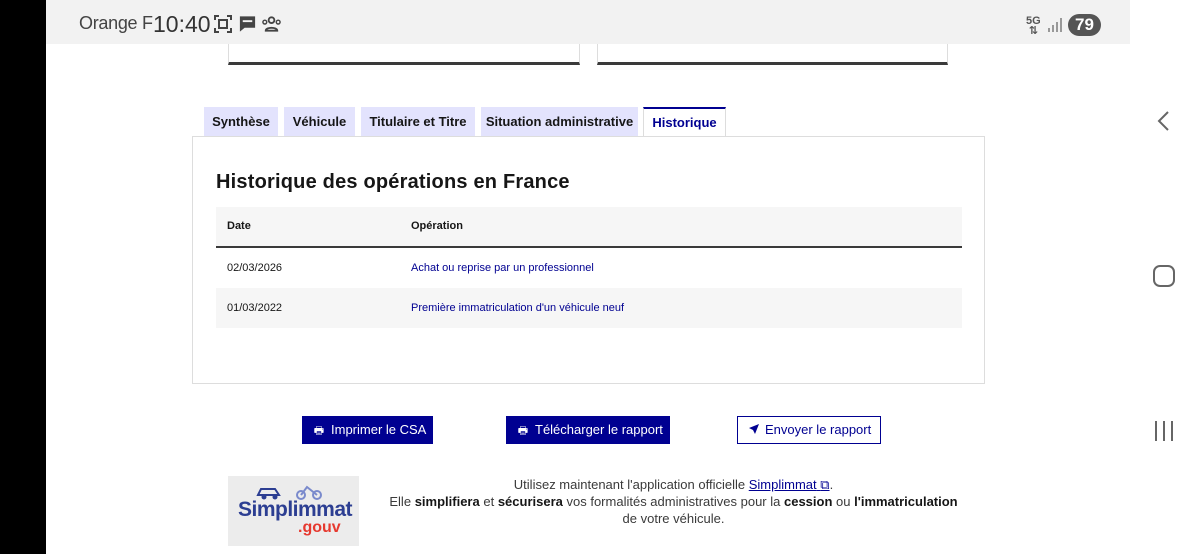  Describe the element at coordinates (319, 122) in the screenshot. I see `tab-vehicule: Véhicule` at that location.